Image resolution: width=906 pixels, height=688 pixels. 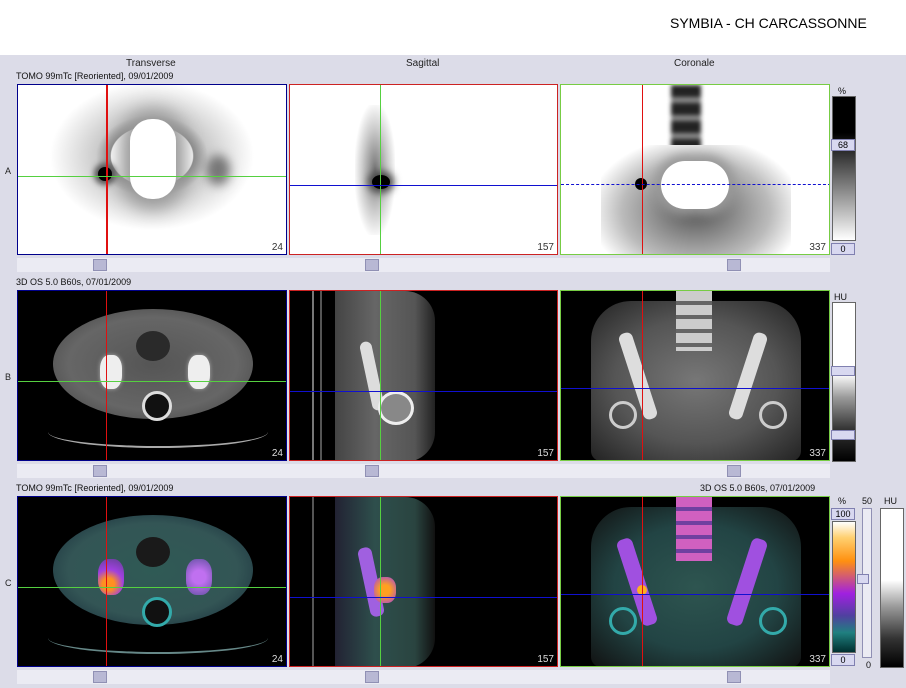 What do you see at coordinates (95, 76) in the screenshot?
I see `row-a-info: TOMO 99mTc [Reoriented], 09/01/2009` at bounding box center [95, 76].